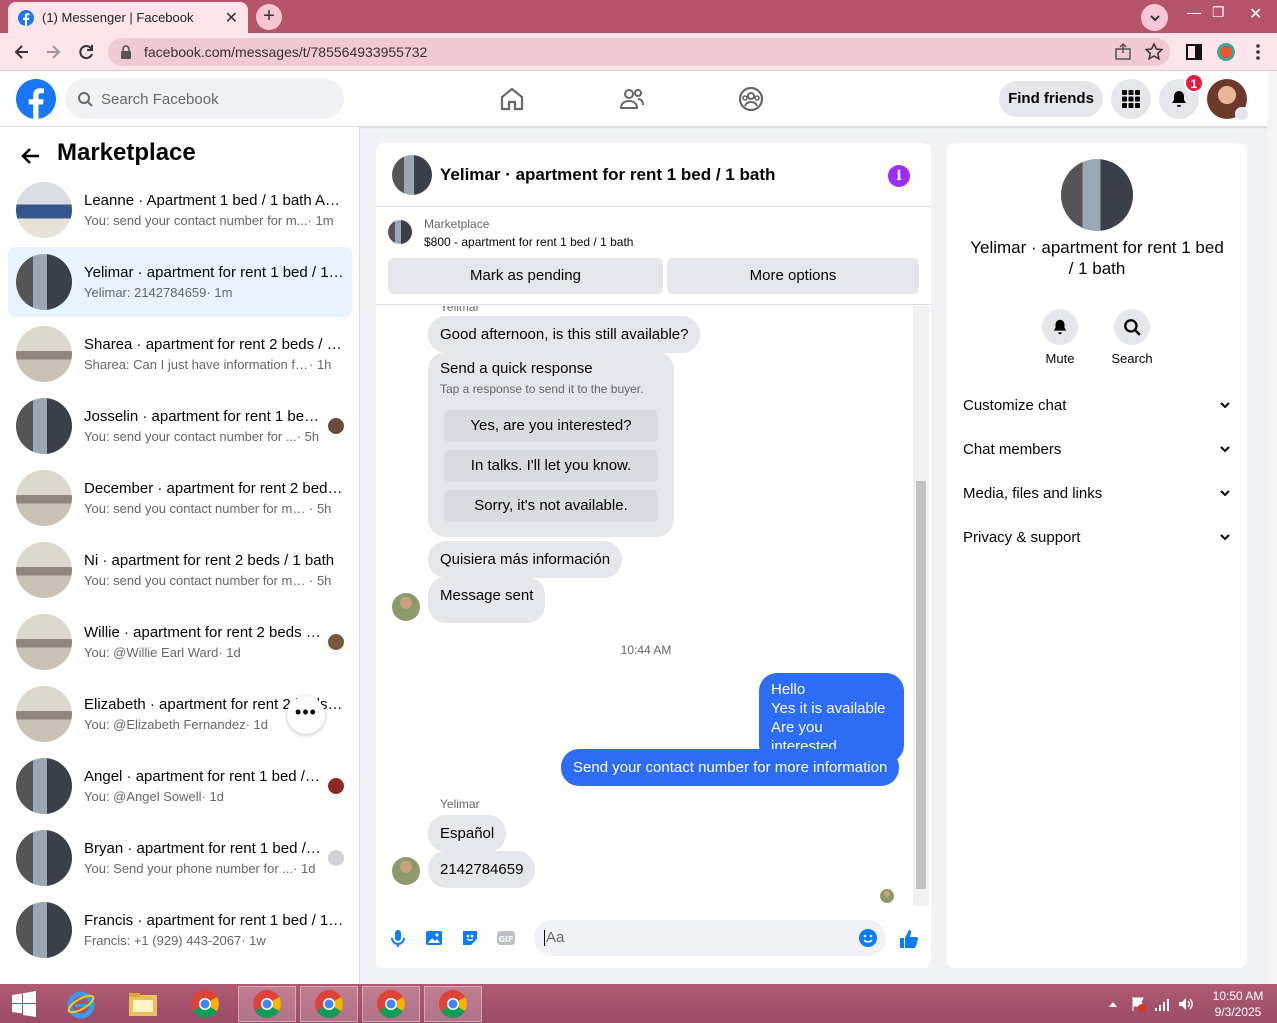 Image resolution: width=1277 pixels, height=1023 pixels. I want to click on close-tab-icon: ✕, so click(231, 18).